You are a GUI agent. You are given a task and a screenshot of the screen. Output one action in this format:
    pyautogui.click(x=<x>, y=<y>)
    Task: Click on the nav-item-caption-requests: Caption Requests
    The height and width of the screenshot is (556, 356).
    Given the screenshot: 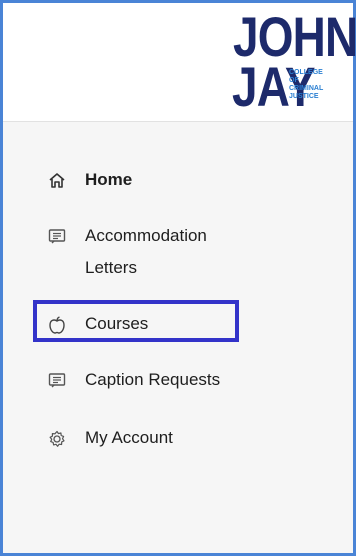 What is the action you would take?
    pyautogui.click(x=133, y=380)
    